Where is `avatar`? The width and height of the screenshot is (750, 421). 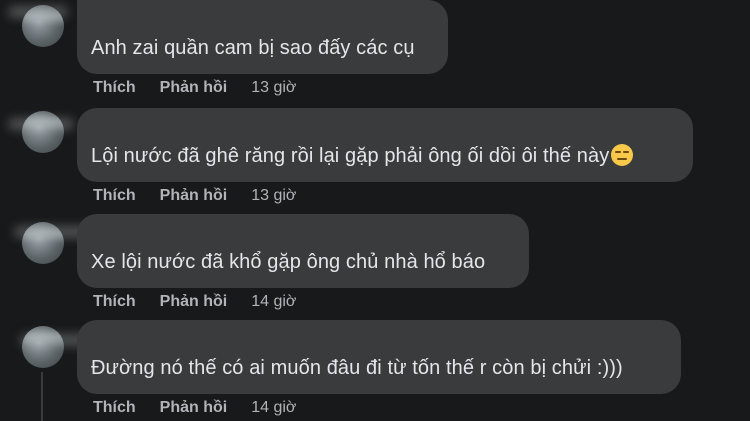
avatar is located at coordinates (43, 347).